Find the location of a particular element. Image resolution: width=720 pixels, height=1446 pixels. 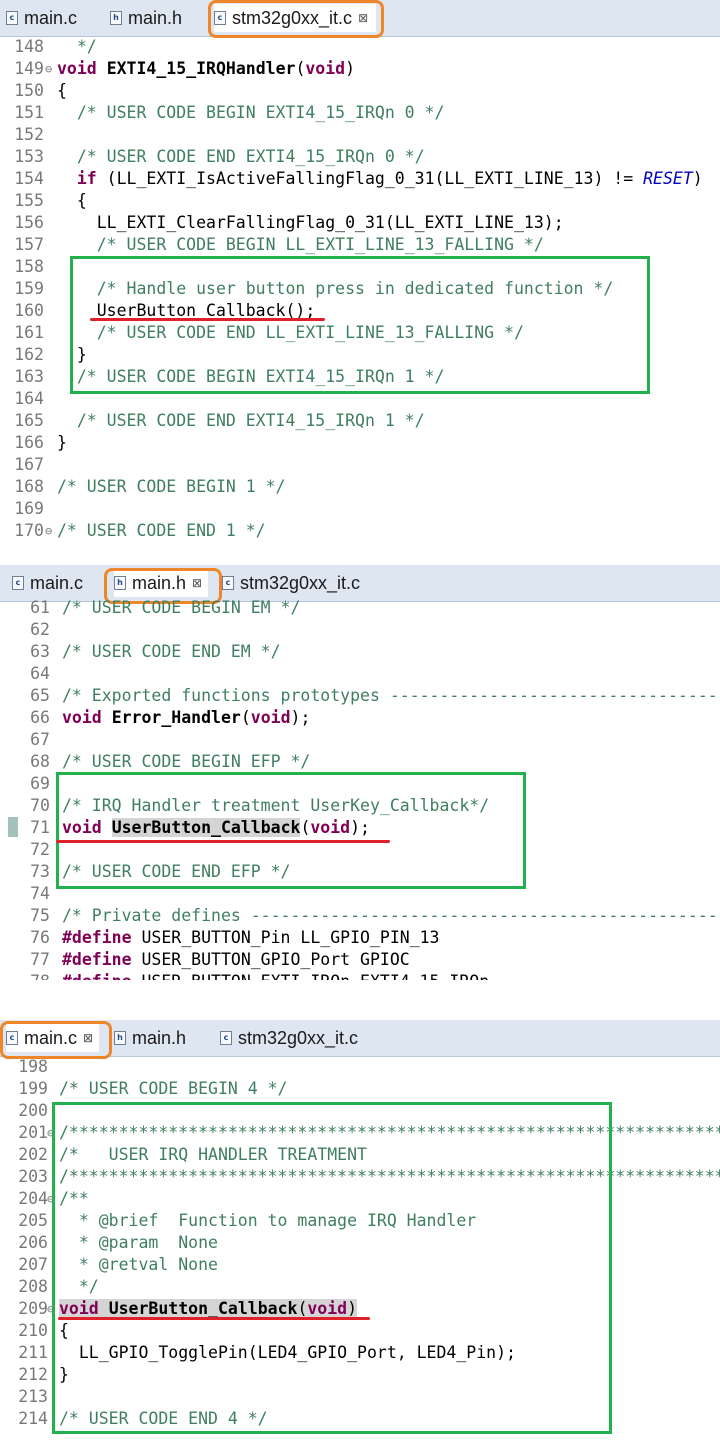

prototype-highlight-box is located at coordinates (291, 830).